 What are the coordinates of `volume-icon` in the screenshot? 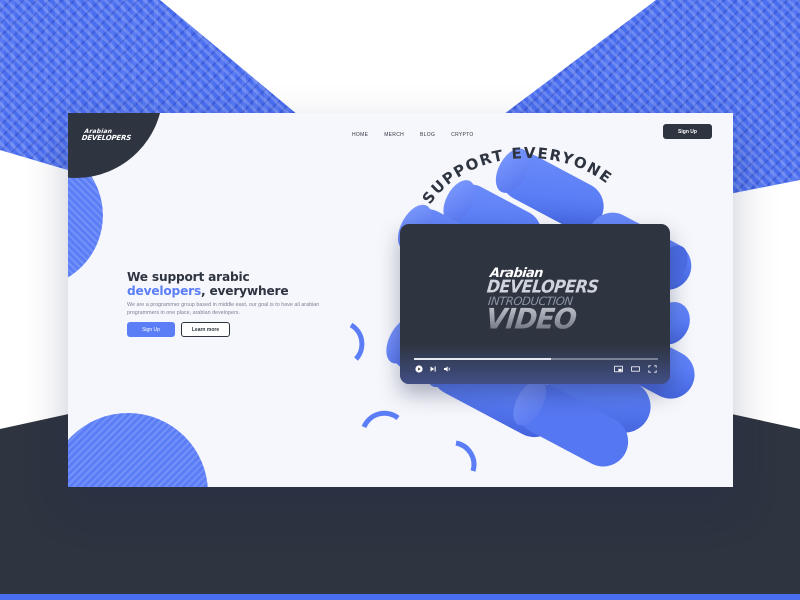 It's located at (447, 368).